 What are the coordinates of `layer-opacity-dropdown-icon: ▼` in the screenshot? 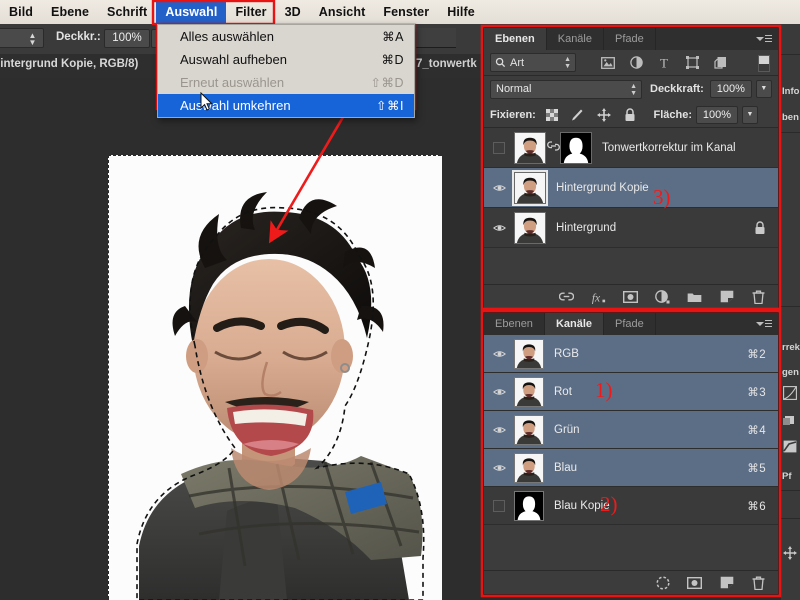 It's located at (763, 89).